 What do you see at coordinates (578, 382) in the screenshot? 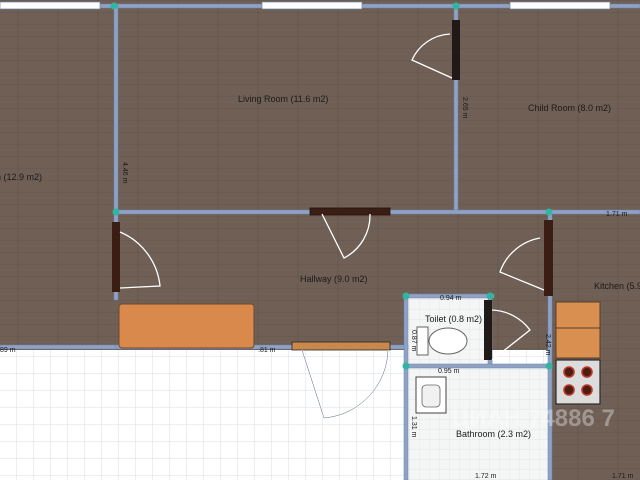
I see `stove` at bounding box center [578, 382].